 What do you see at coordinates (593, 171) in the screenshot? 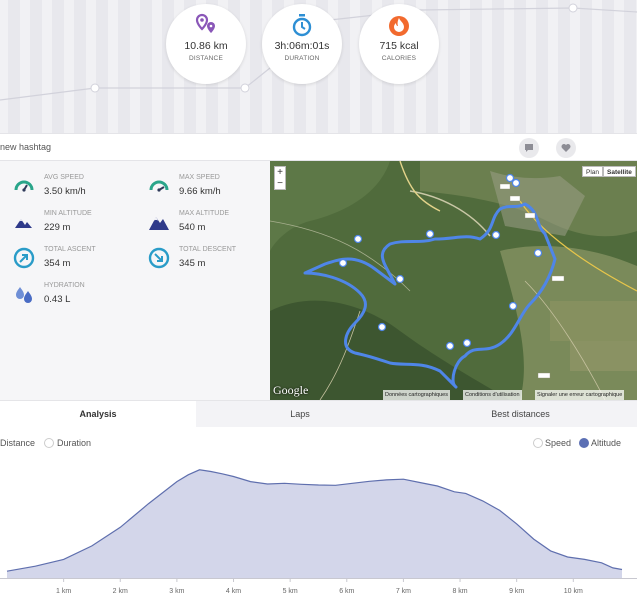
I see `map-type-plan: Plan` at bounding box center [593, 171].